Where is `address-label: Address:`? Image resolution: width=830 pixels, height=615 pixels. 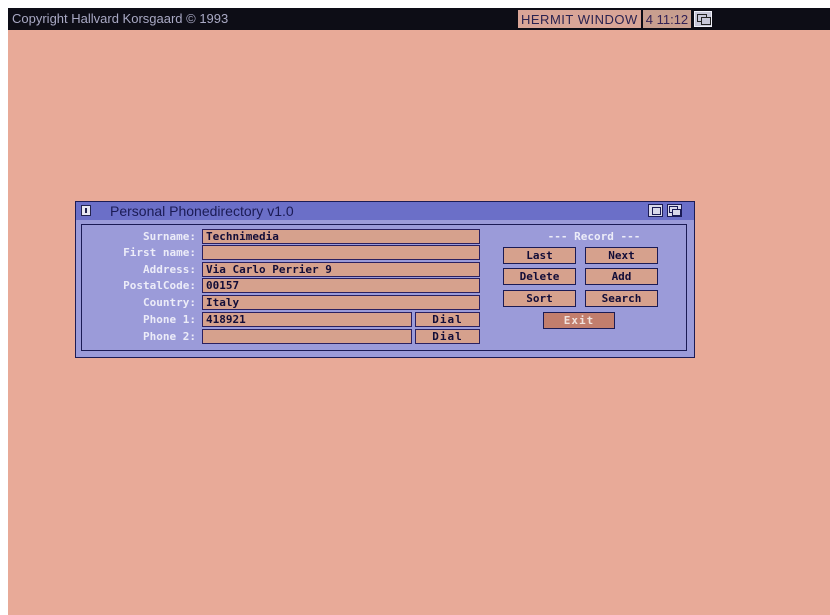 address-label: Address: is located at coordinates (169, 269).